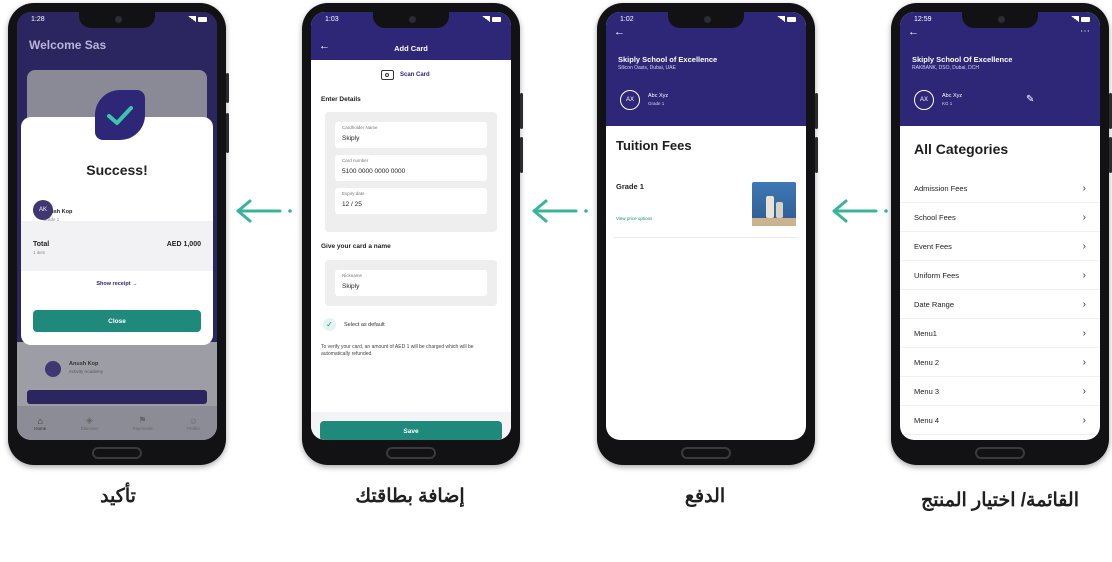  Describe the element at coordinates (706, 207) in the screenshot. I see `grade-card: Grade 1 View price options` at that location.